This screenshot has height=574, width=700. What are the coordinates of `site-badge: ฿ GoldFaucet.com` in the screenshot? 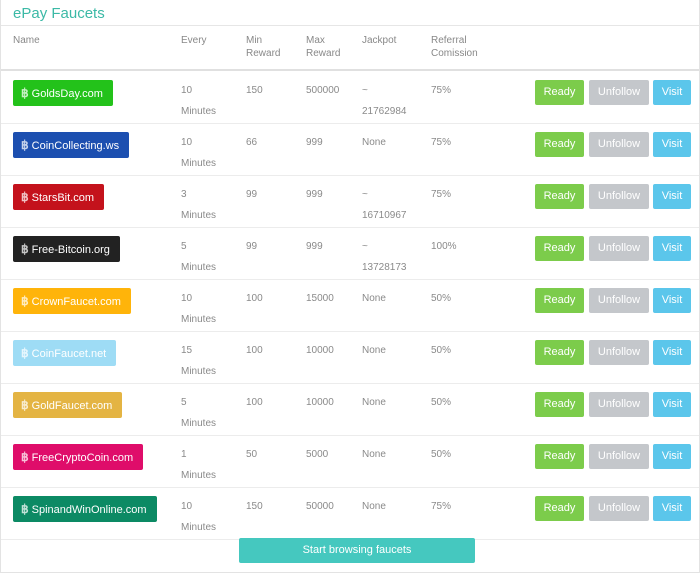 It's located at (68, 405).